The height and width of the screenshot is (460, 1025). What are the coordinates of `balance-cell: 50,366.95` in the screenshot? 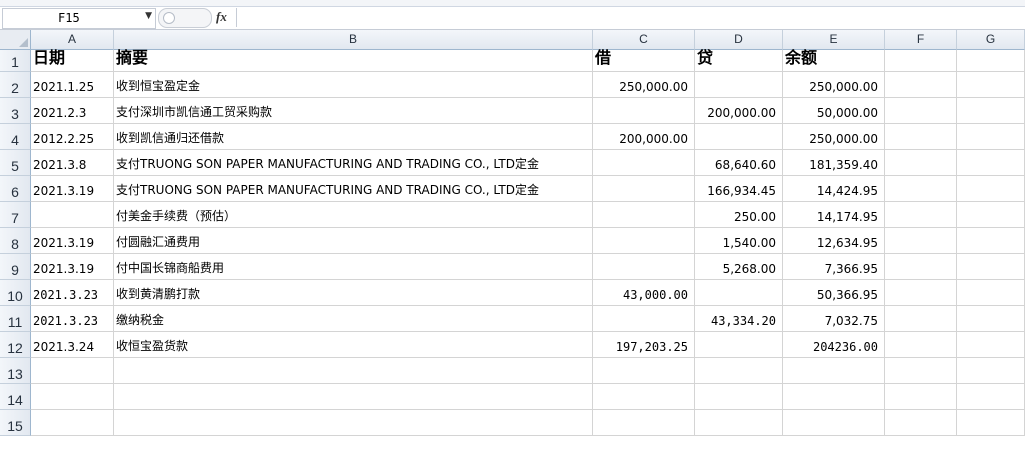 It's located at (834, 293).